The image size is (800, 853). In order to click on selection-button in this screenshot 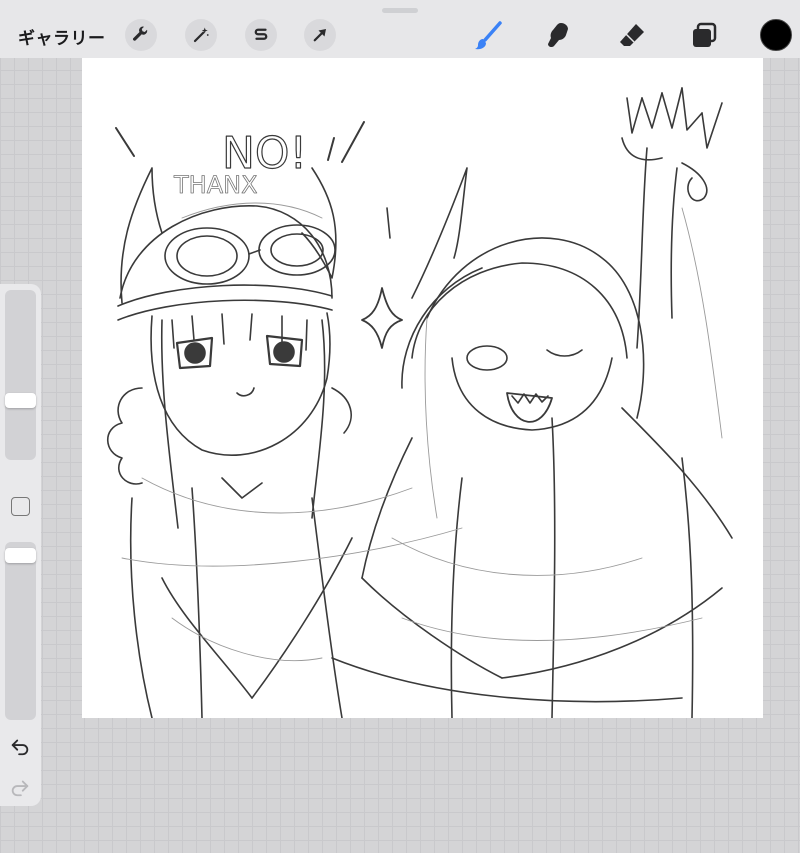, I will do `click(261, 35)`.